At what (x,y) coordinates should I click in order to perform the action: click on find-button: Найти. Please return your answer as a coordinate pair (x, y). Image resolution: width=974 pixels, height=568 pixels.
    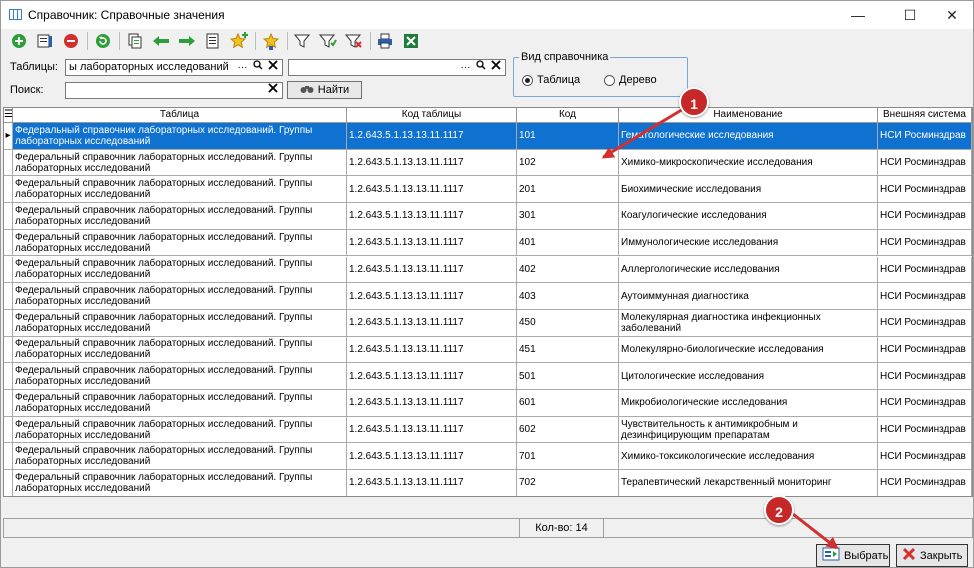
    Looking at the image, I should click on (324, 90).